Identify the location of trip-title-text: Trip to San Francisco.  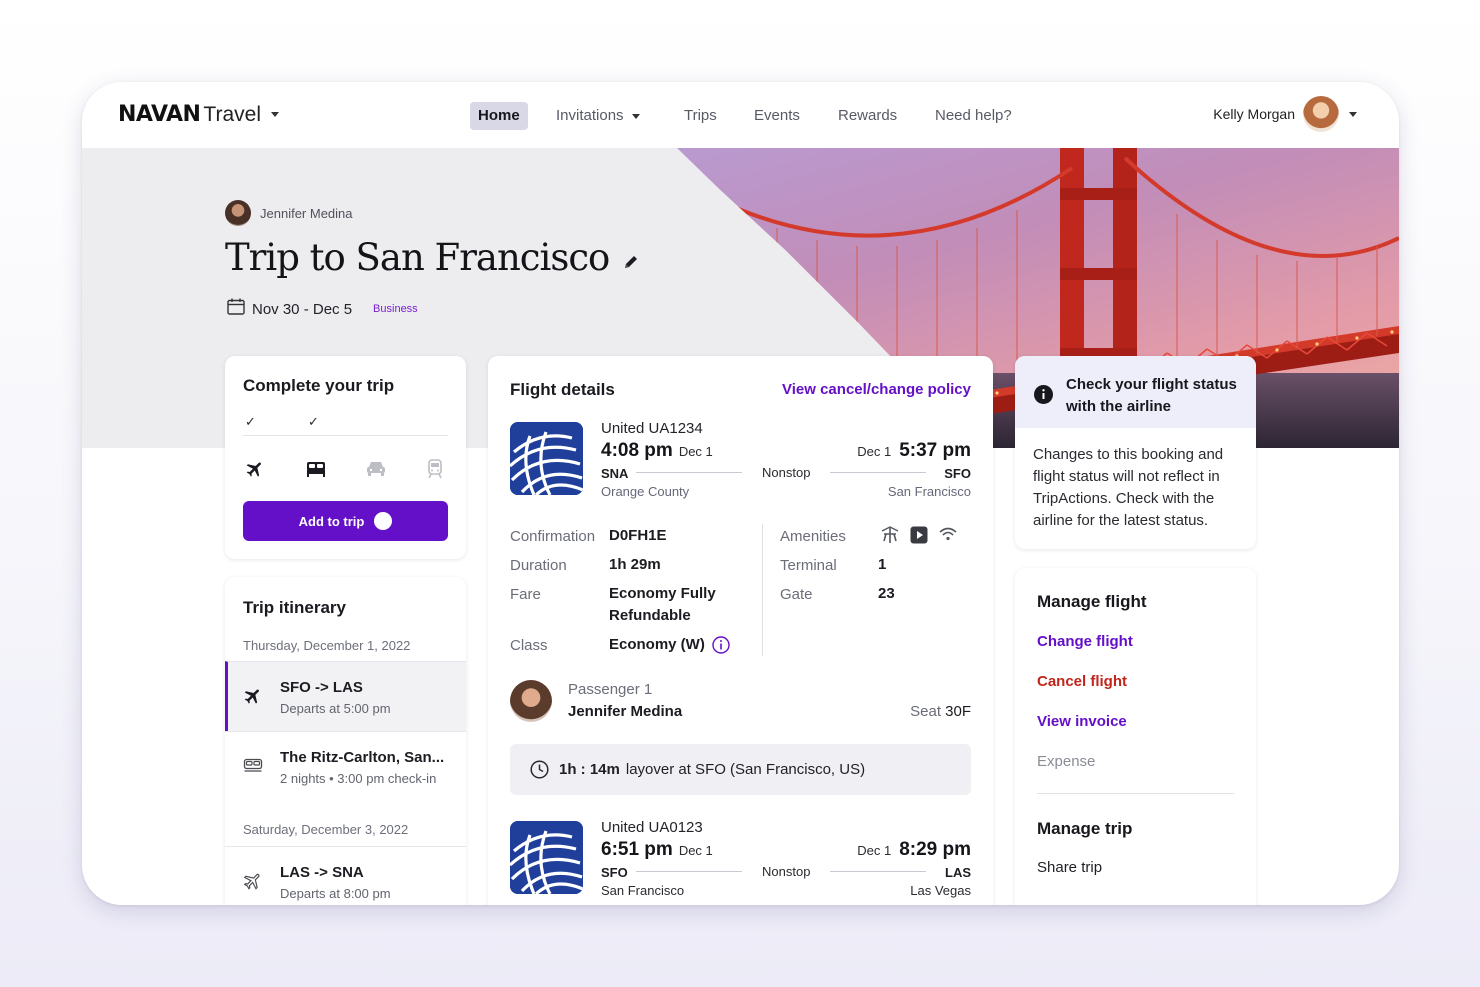
(417, 257).